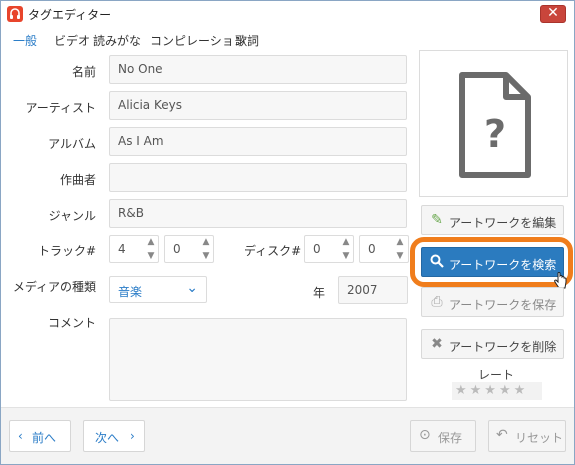  I want to click on album-label: アルバム, so click(72, 144).